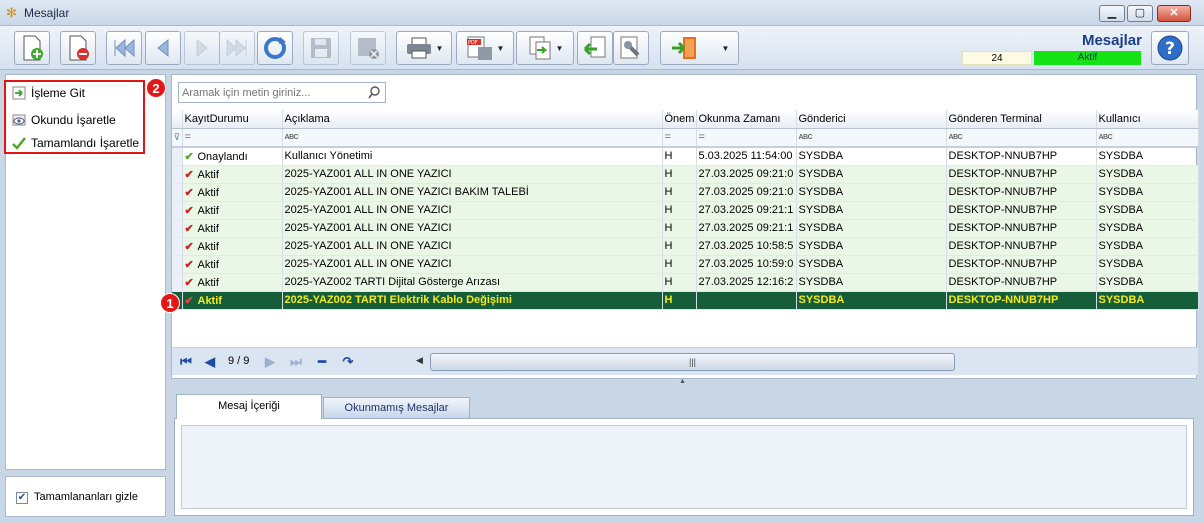  What do you see at coordinates (479, 48) in the screenshot?
I see `pdf-export-icon: PDF` at bounding box center [479, 48].